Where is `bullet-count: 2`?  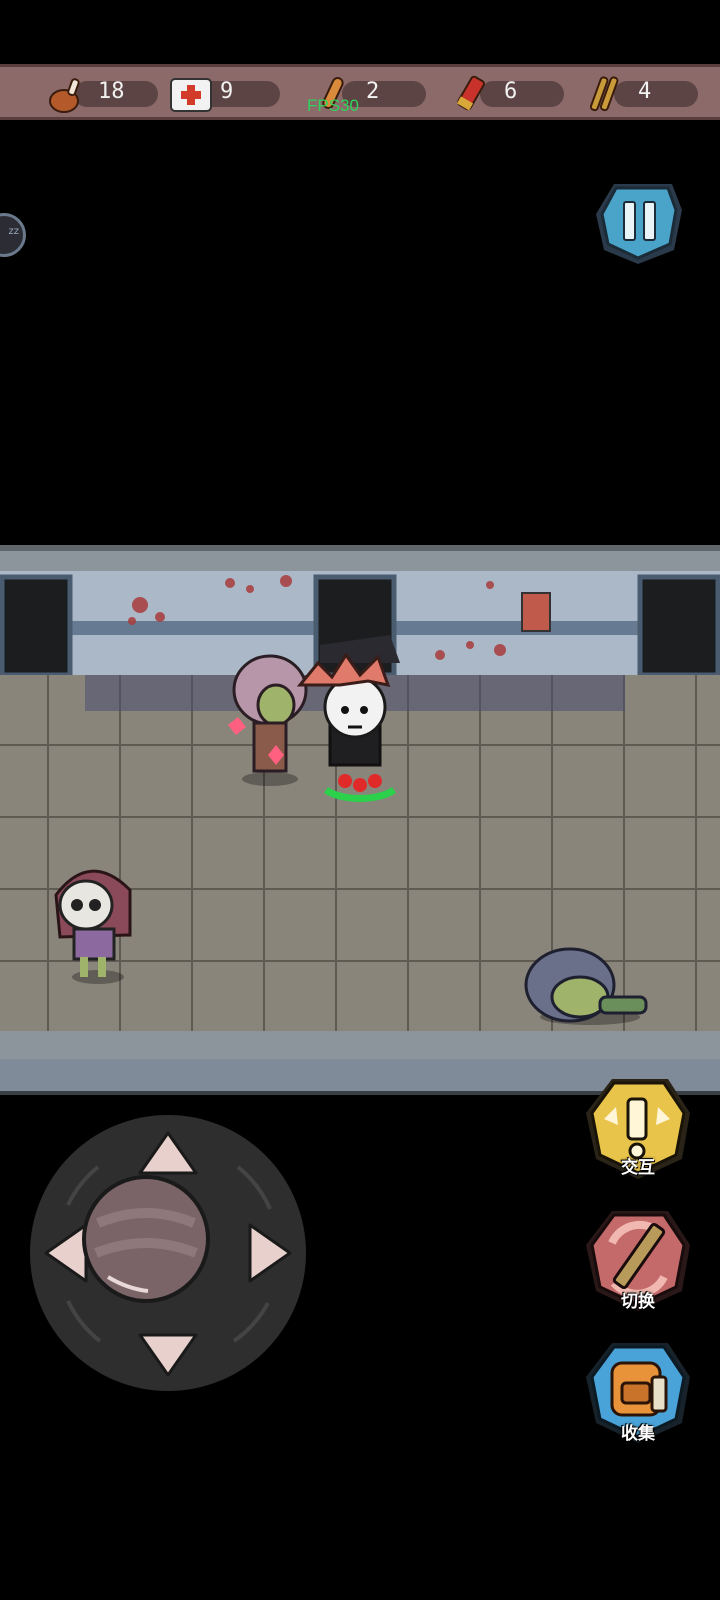 bullet-count: 2 is located at coordinates (373, 91).